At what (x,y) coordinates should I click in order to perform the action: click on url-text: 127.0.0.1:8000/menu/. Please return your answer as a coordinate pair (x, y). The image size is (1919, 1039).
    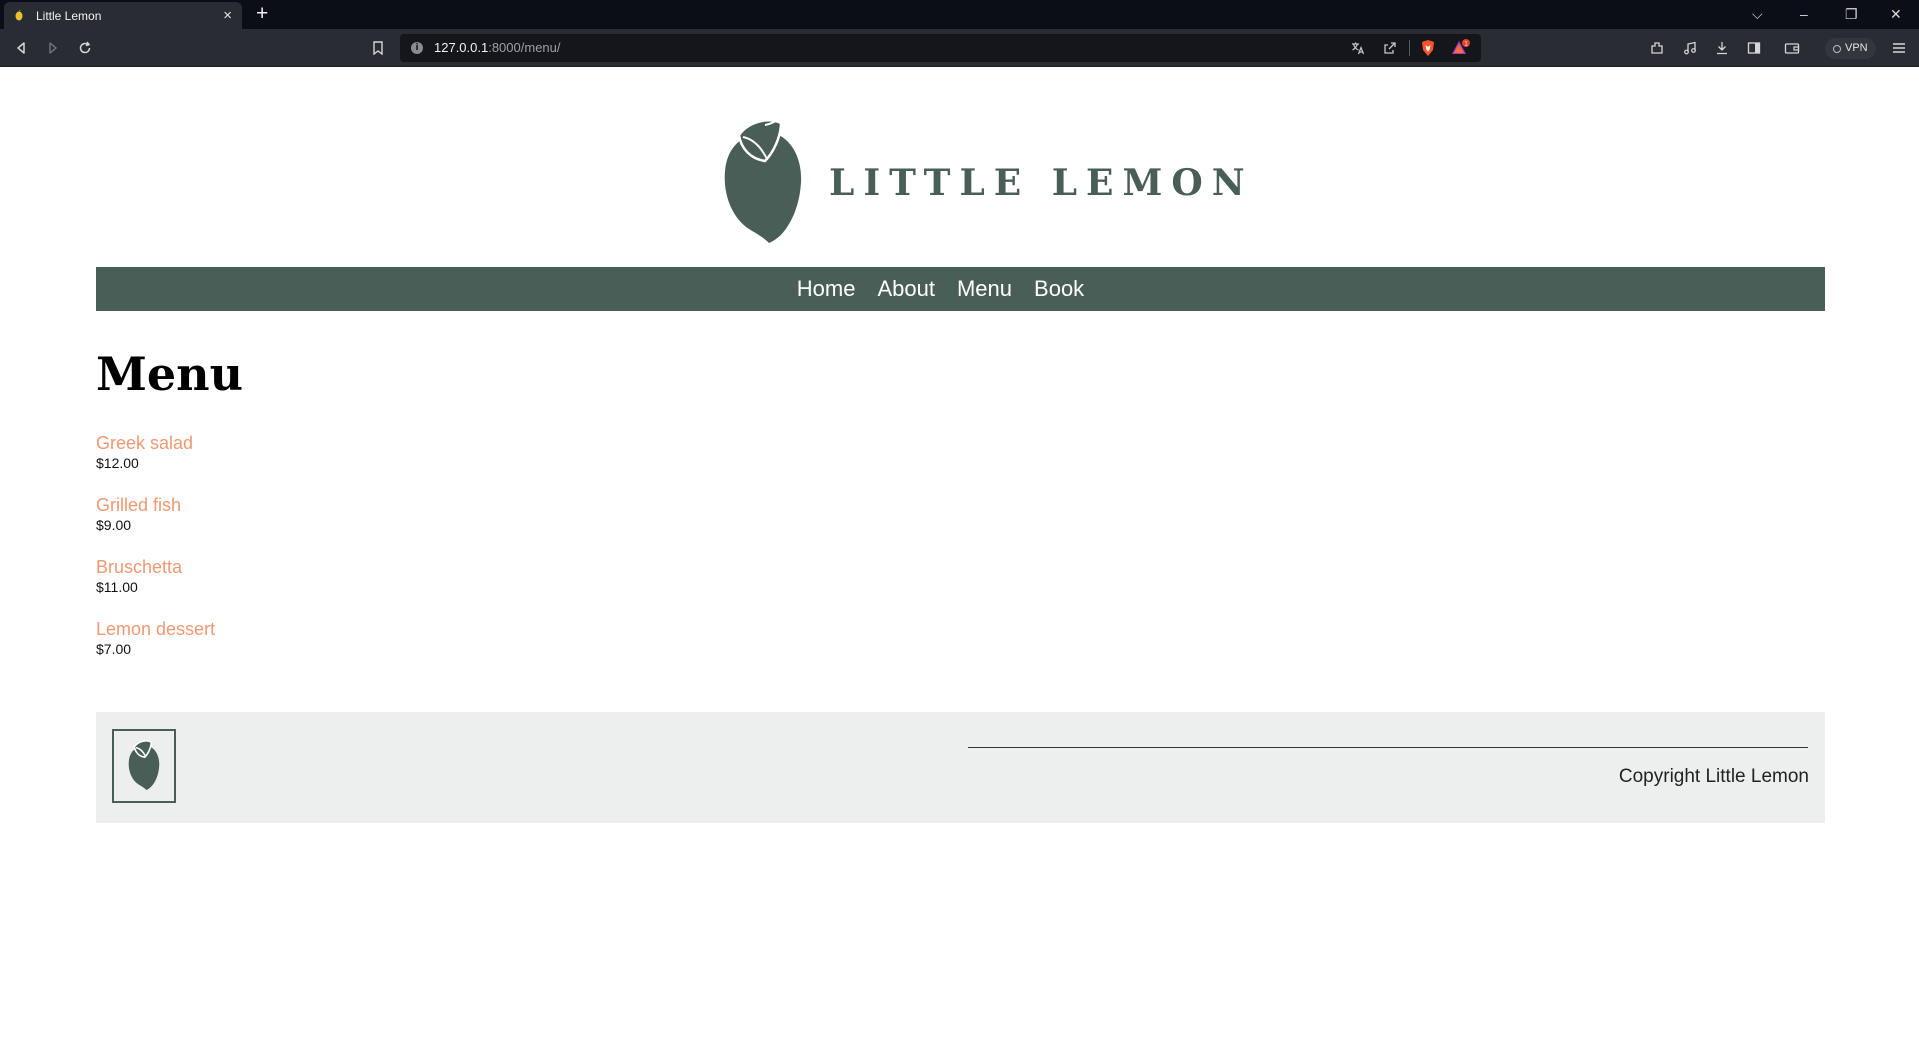
    Looking at the image, I should click on (497, 47).